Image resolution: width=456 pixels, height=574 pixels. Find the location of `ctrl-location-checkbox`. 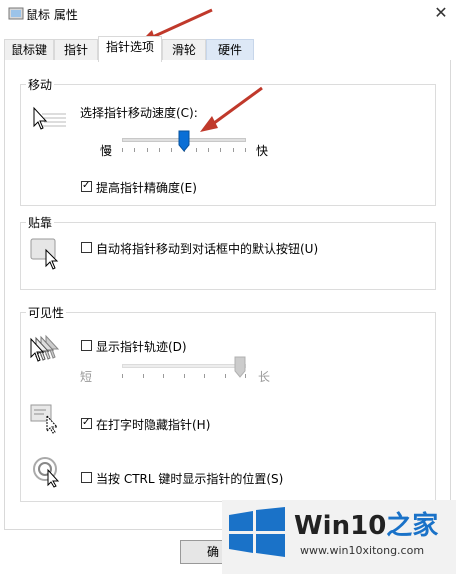

ctrl-location-checkbox is located at coordinates (86, 477).